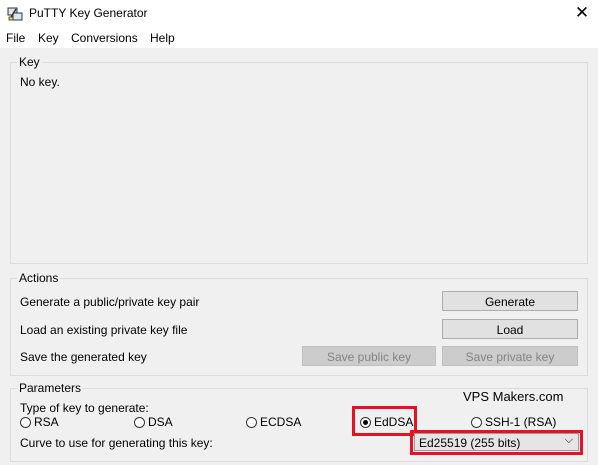 This screenshot has width=598, height=465. I want to click on radio-ecdsa: ECDSA, so click(273, 422).